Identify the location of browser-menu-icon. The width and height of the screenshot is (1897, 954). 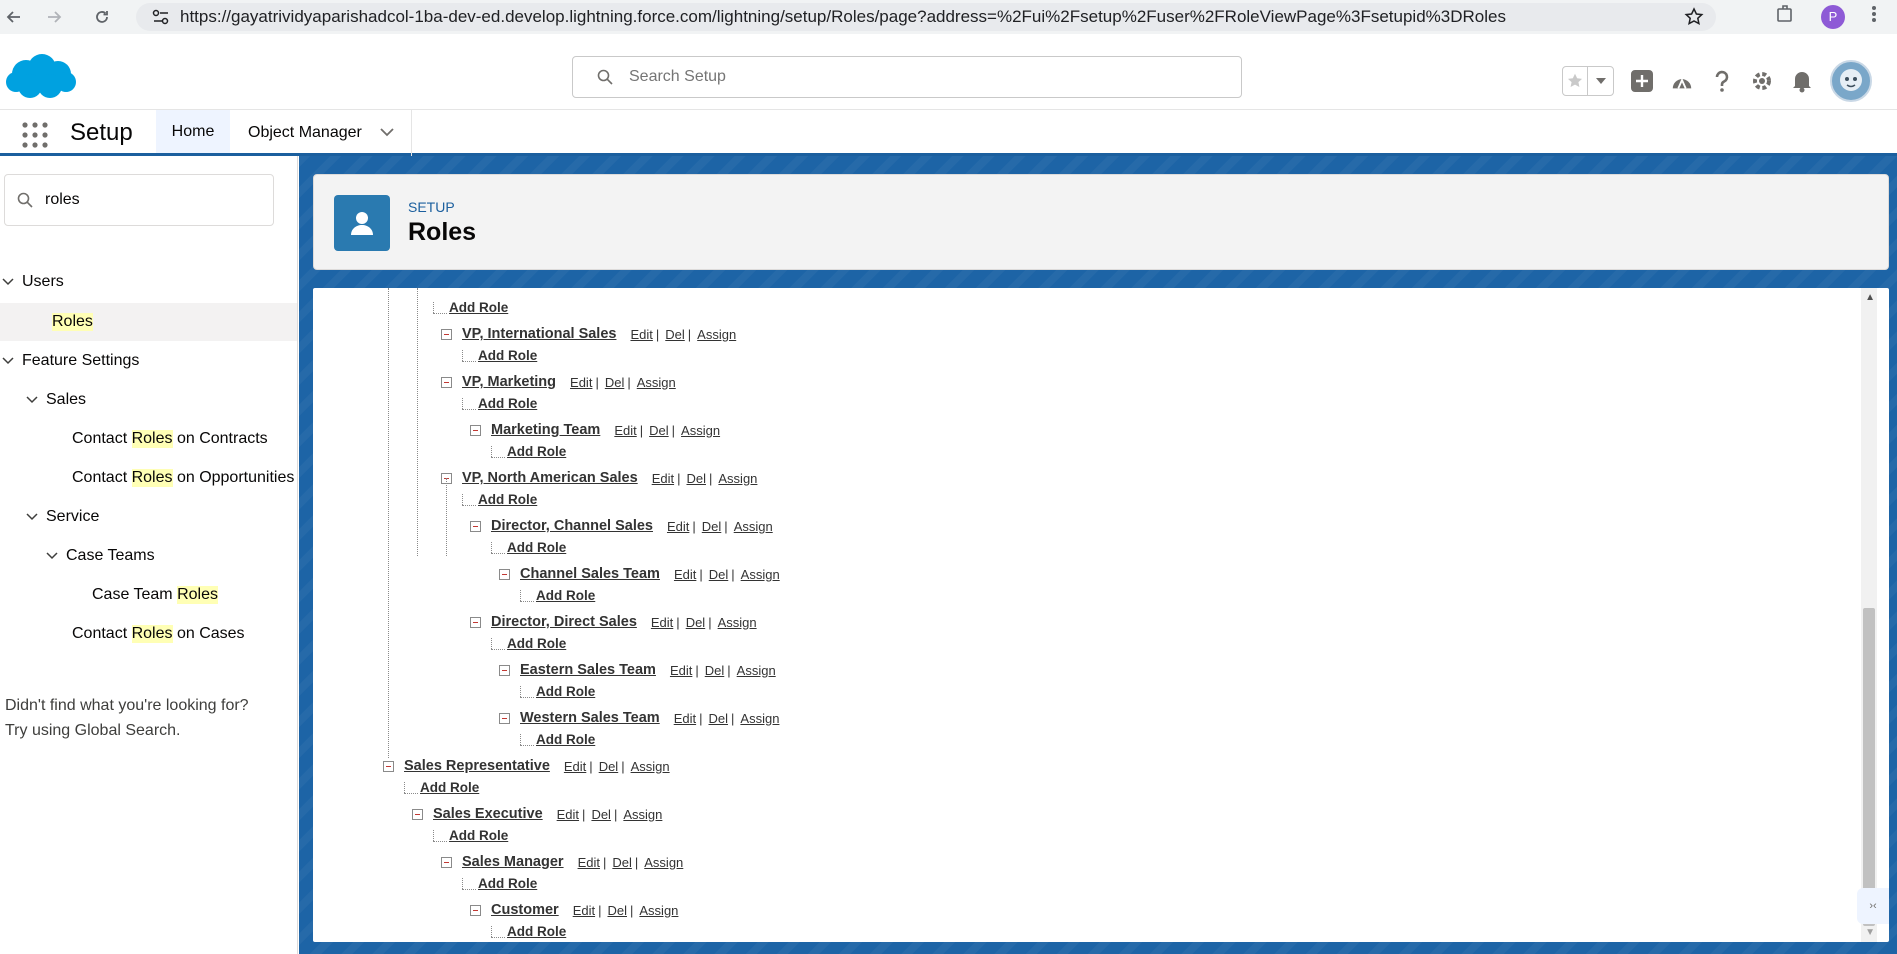
(1874, 16).